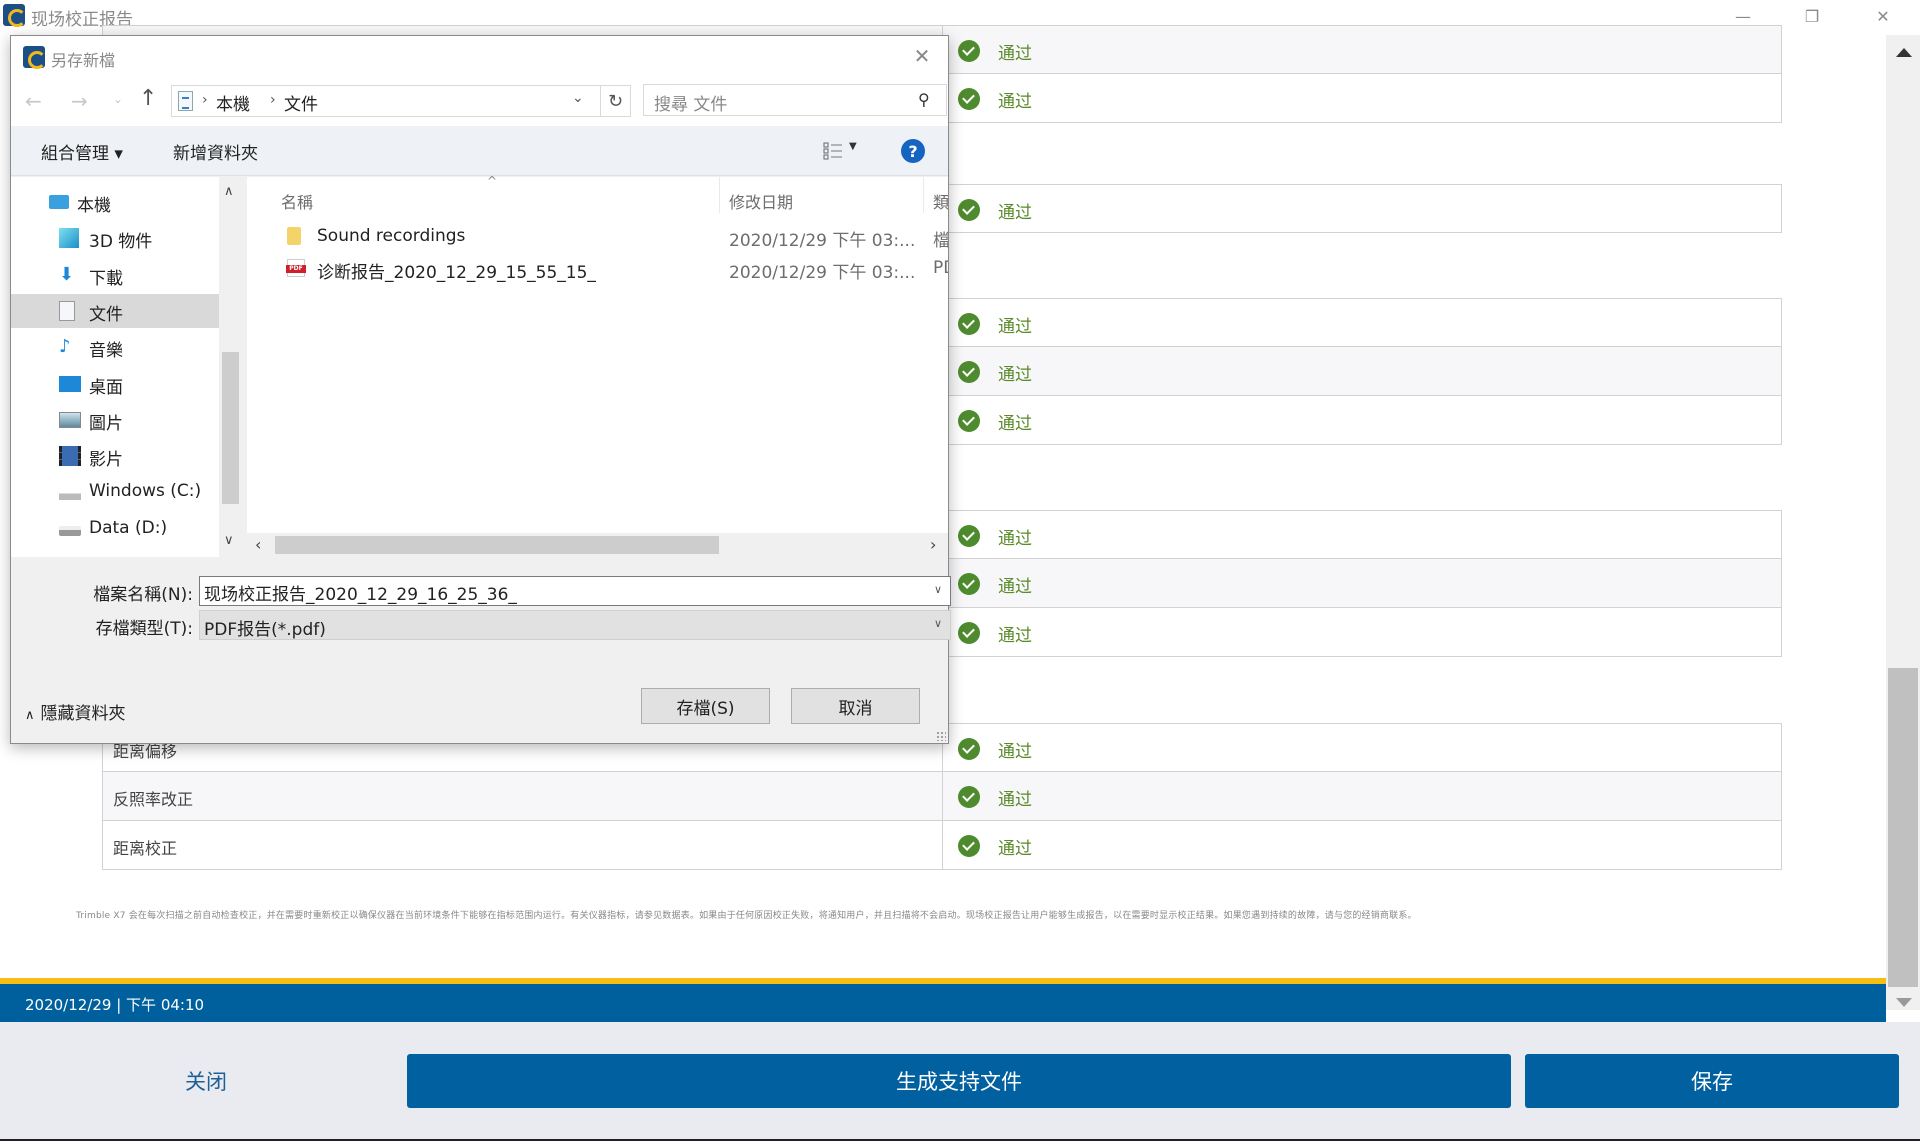 The image size is (1920, 1141). Describe the element at coordinates (75, 711) in the screenshot. I see `hide-folders-toggle: ∧ 隱藏資料夾` at that location.